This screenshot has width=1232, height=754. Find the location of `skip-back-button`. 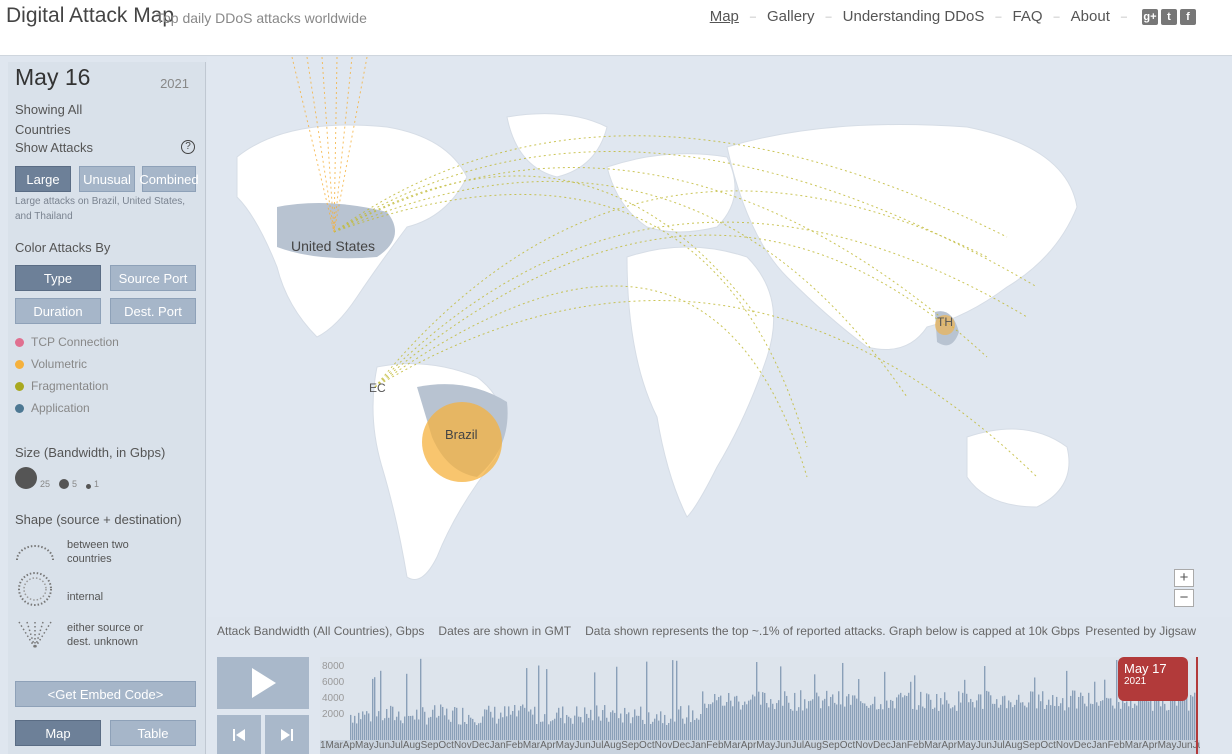

skip-back-button is located at coordinates (239, 734).